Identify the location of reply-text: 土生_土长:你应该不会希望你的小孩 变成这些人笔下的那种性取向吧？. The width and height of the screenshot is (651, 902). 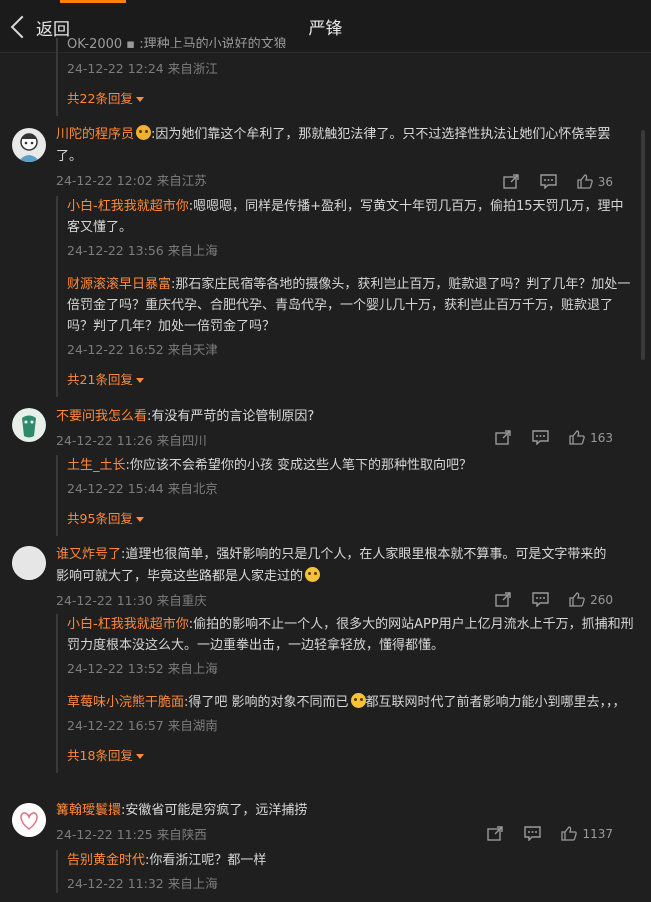
(350, 465).